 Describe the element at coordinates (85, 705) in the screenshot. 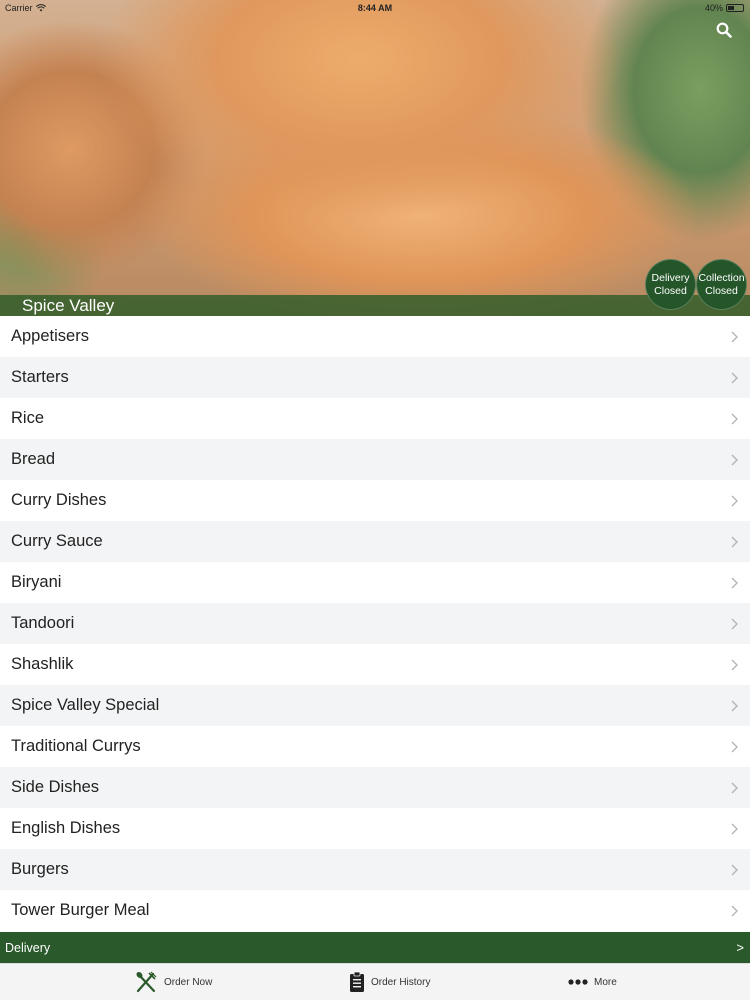

I see `menu-category-label: Spice Valley Special` at that location.